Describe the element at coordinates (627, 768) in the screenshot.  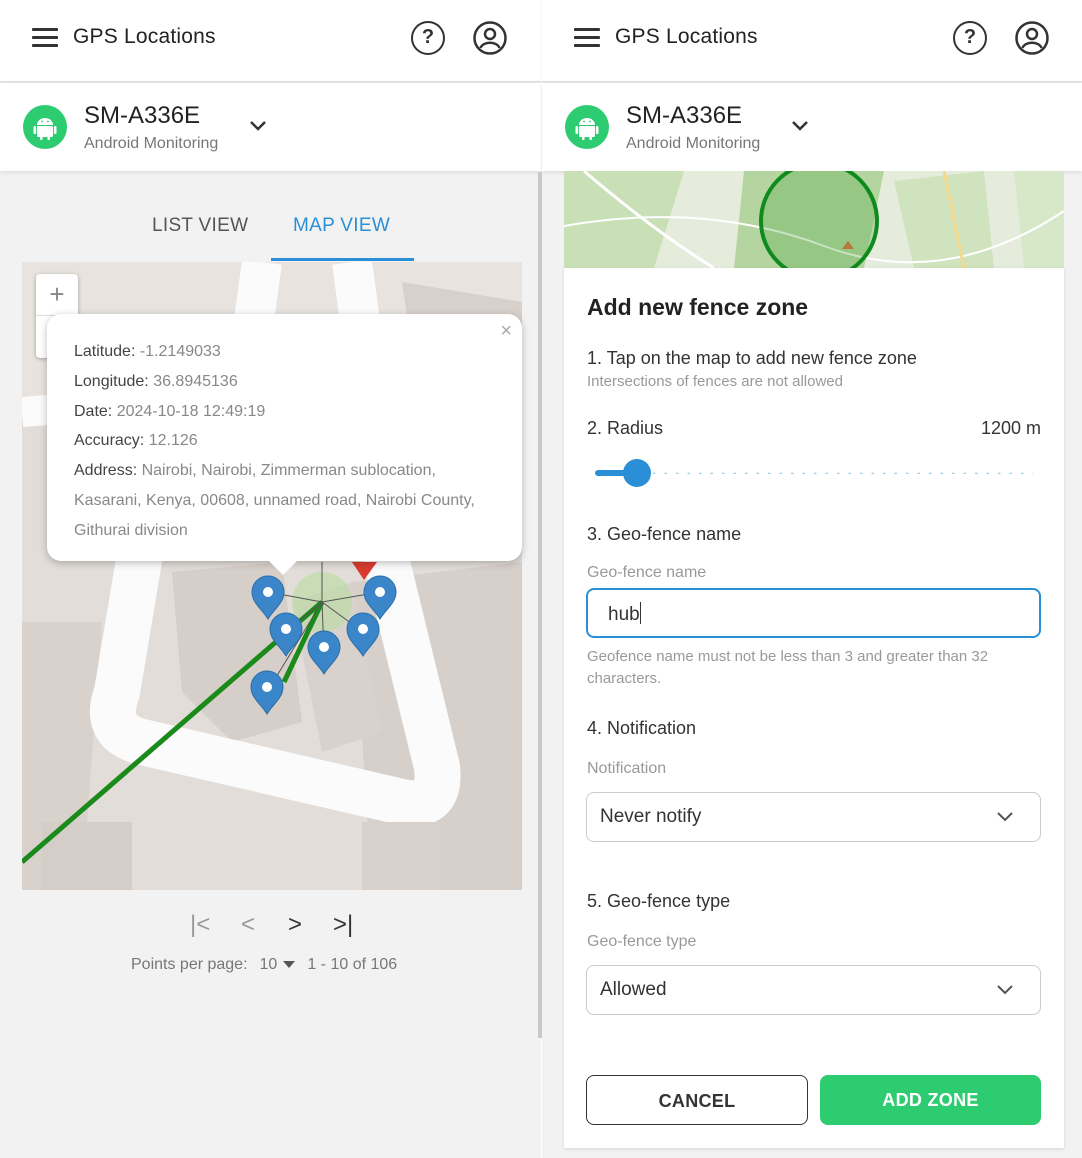
I see `notification-field-label: Notification` at that location.